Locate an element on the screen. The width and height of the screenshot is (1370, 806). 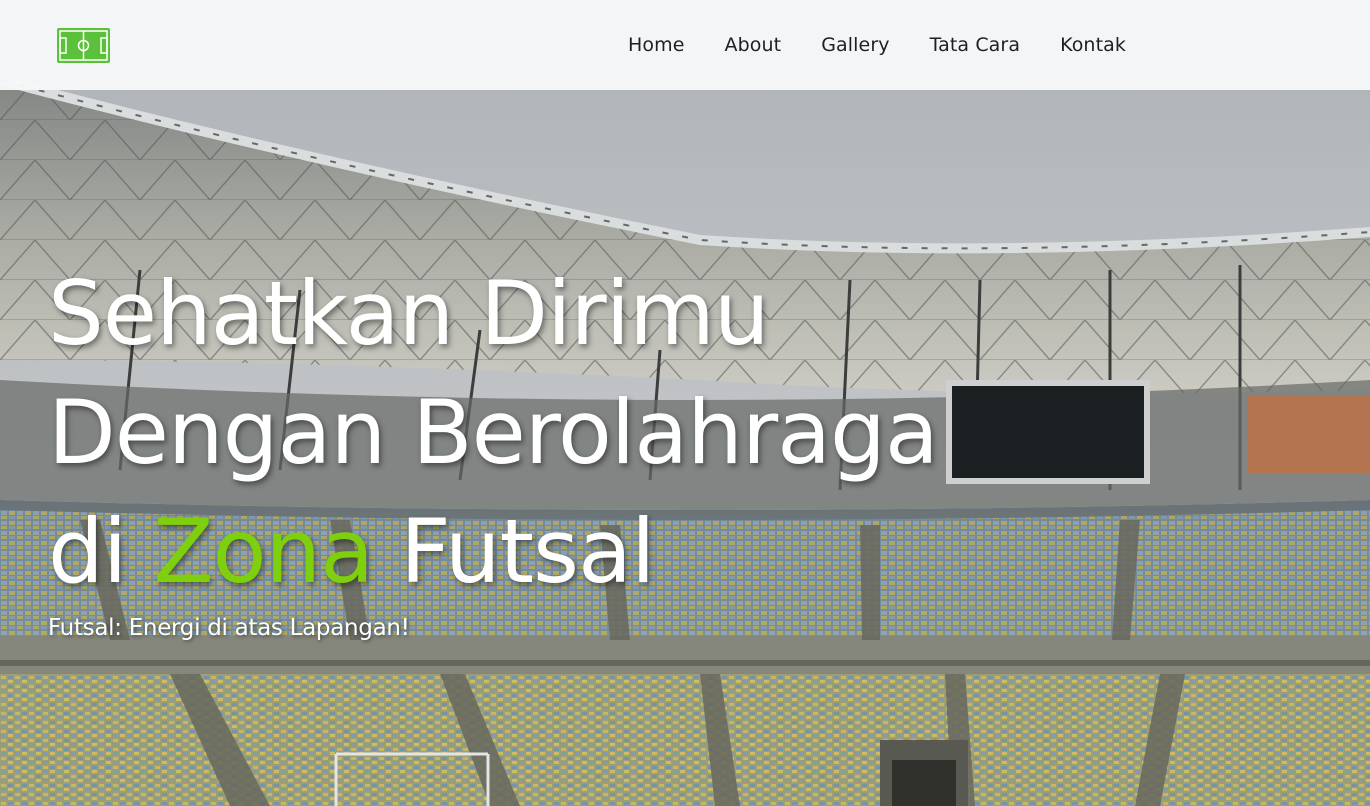
nav-link-home: Home is located at coordinates (656, 45).